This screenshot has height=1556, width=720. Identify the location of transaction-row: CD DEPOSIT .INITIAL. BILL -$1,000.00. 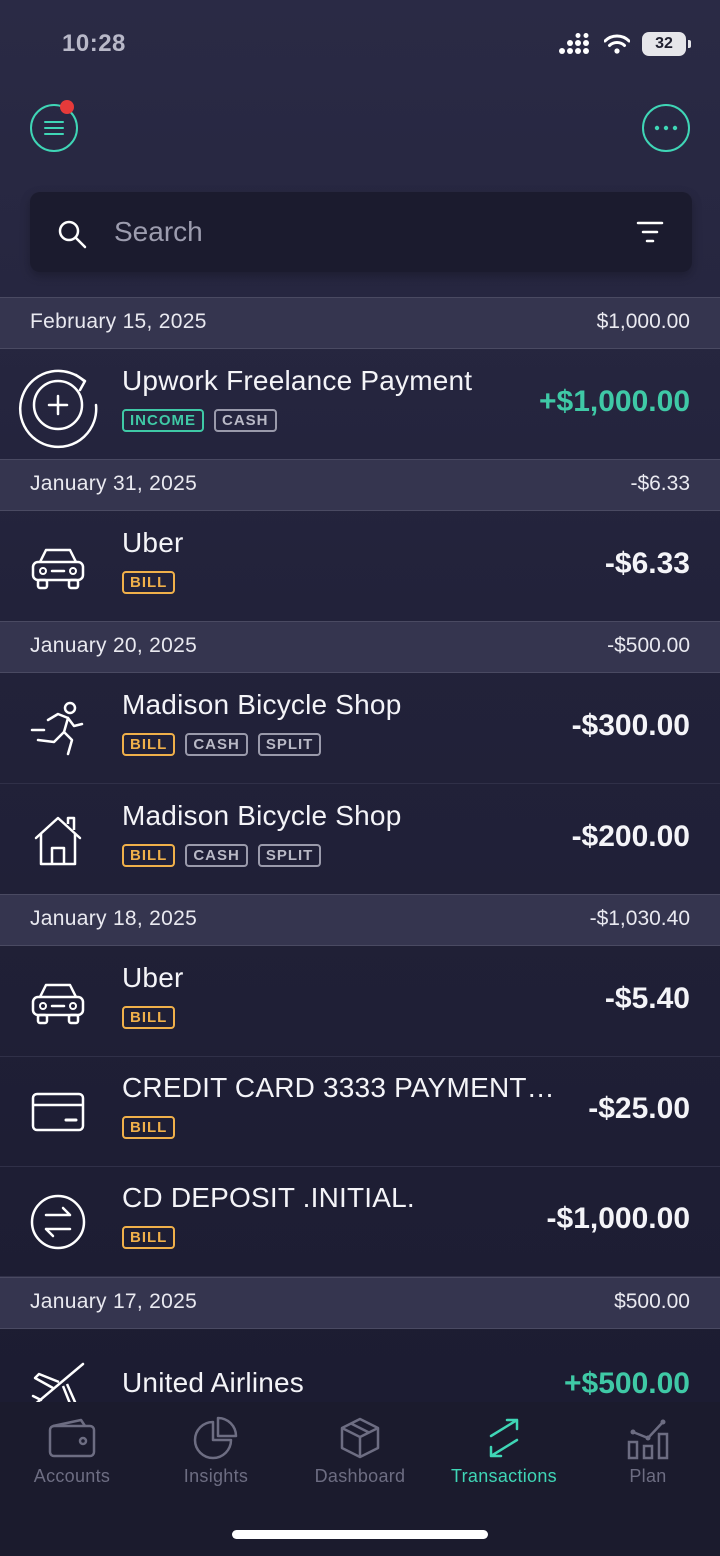
(360, 1221).